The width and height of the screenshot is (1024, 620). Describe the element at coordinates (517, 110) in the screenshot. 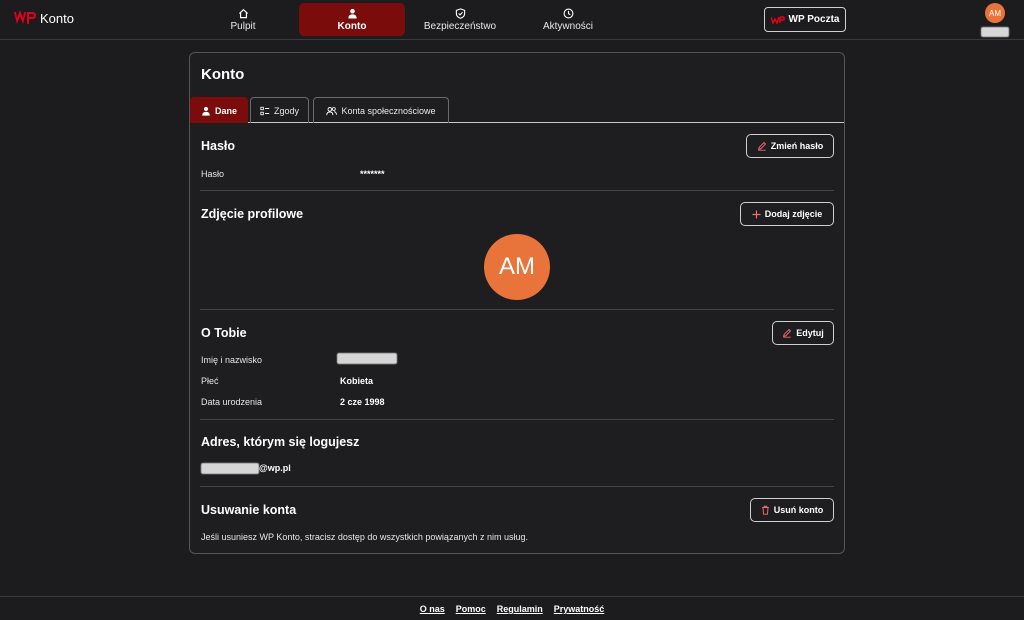

I see `account-tabs: Dane Zgody Konta społecznościowe` at that location.